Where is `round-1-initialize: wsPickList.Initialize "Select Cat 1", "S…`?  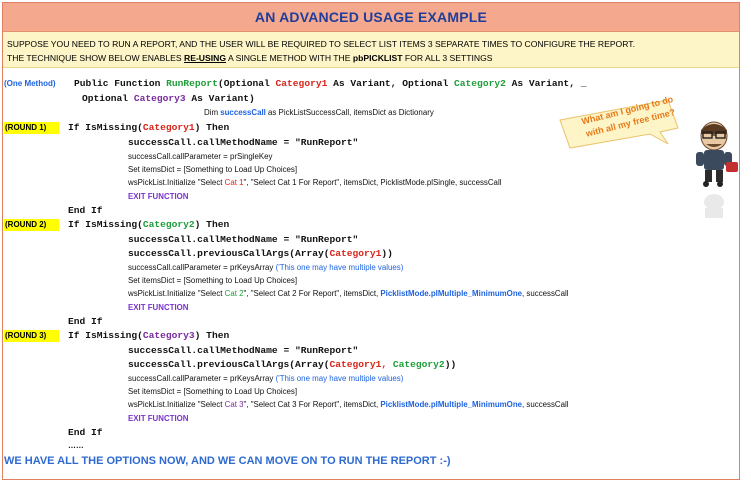 round-1-initialize: wsPickList.Initialize "Select Cat 1", "S… is located at coordinates (314, 182).